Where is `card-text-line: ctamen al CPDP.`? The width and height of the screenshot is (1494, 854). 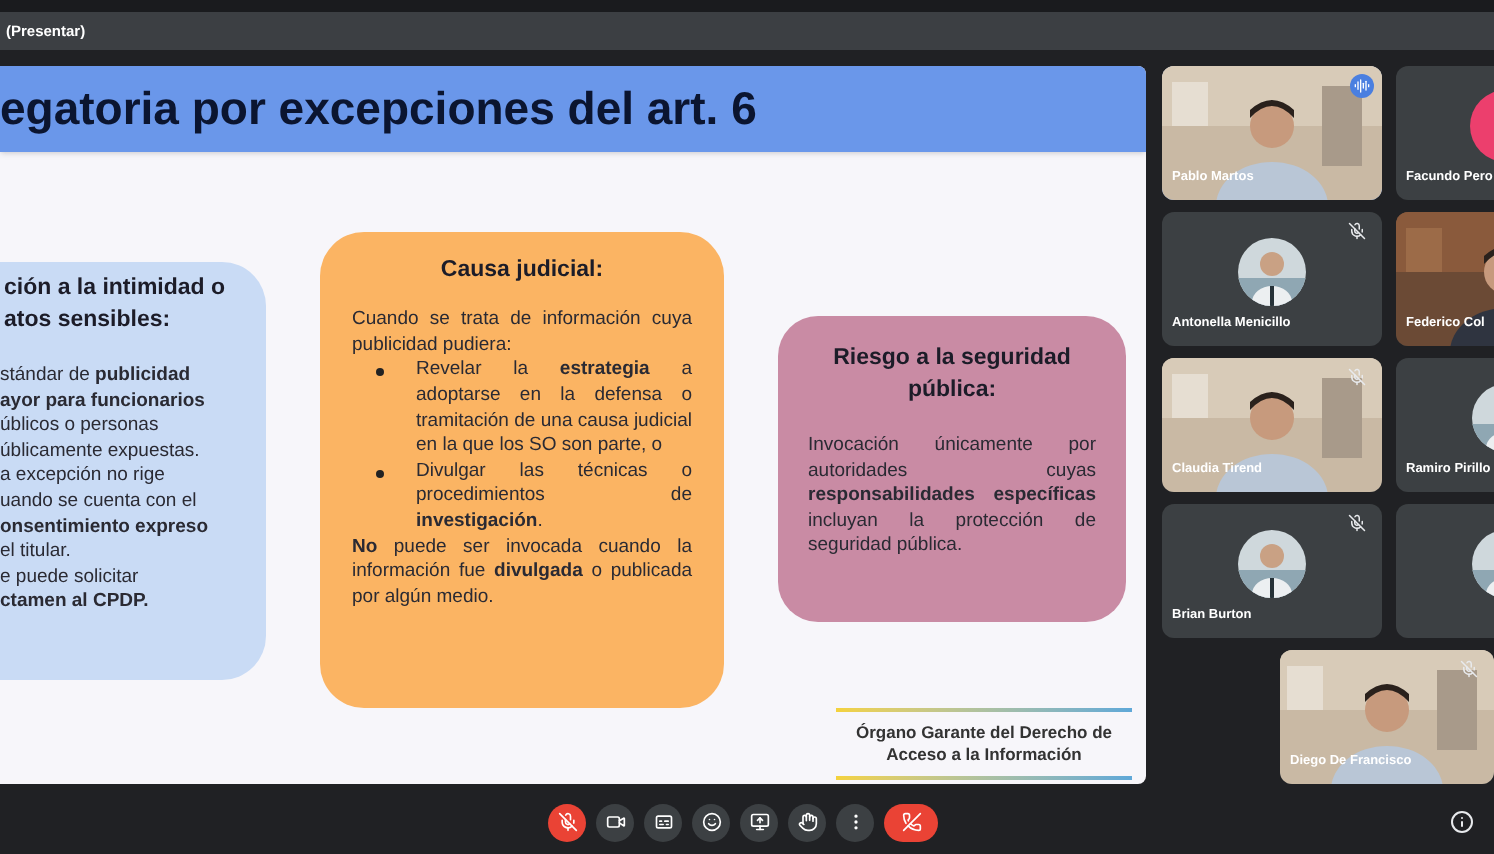
card-text-line: ctamen al CPDP. is located at coordinates (75, 603).